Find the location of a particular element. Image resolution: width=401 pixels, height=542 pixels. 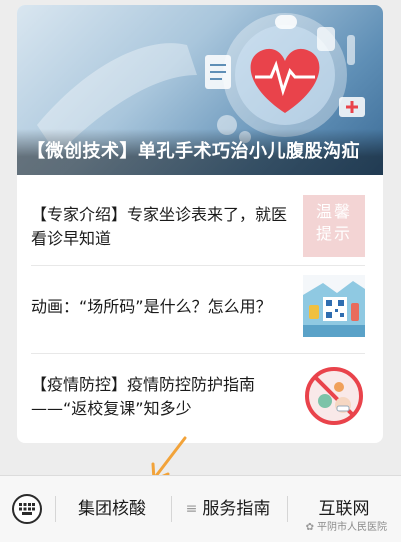

watermark: ✿ 平阴市人民医院 is located at coordinates (346, 525).